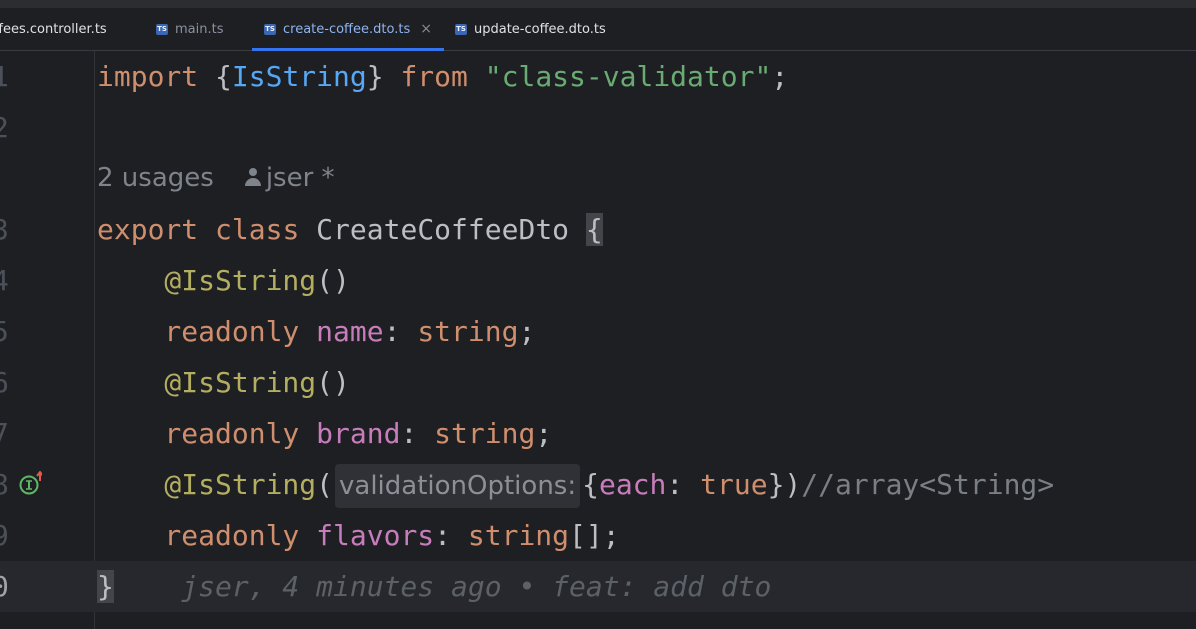 Image resolution: width=1196 pixels, height=629 pixels. What do you see at coordinates (442, 586) in the screenshot?
I see `git-blame-annotation: jser, 4 minutes ago • feat: add dto` at bounding box center [442, 586].